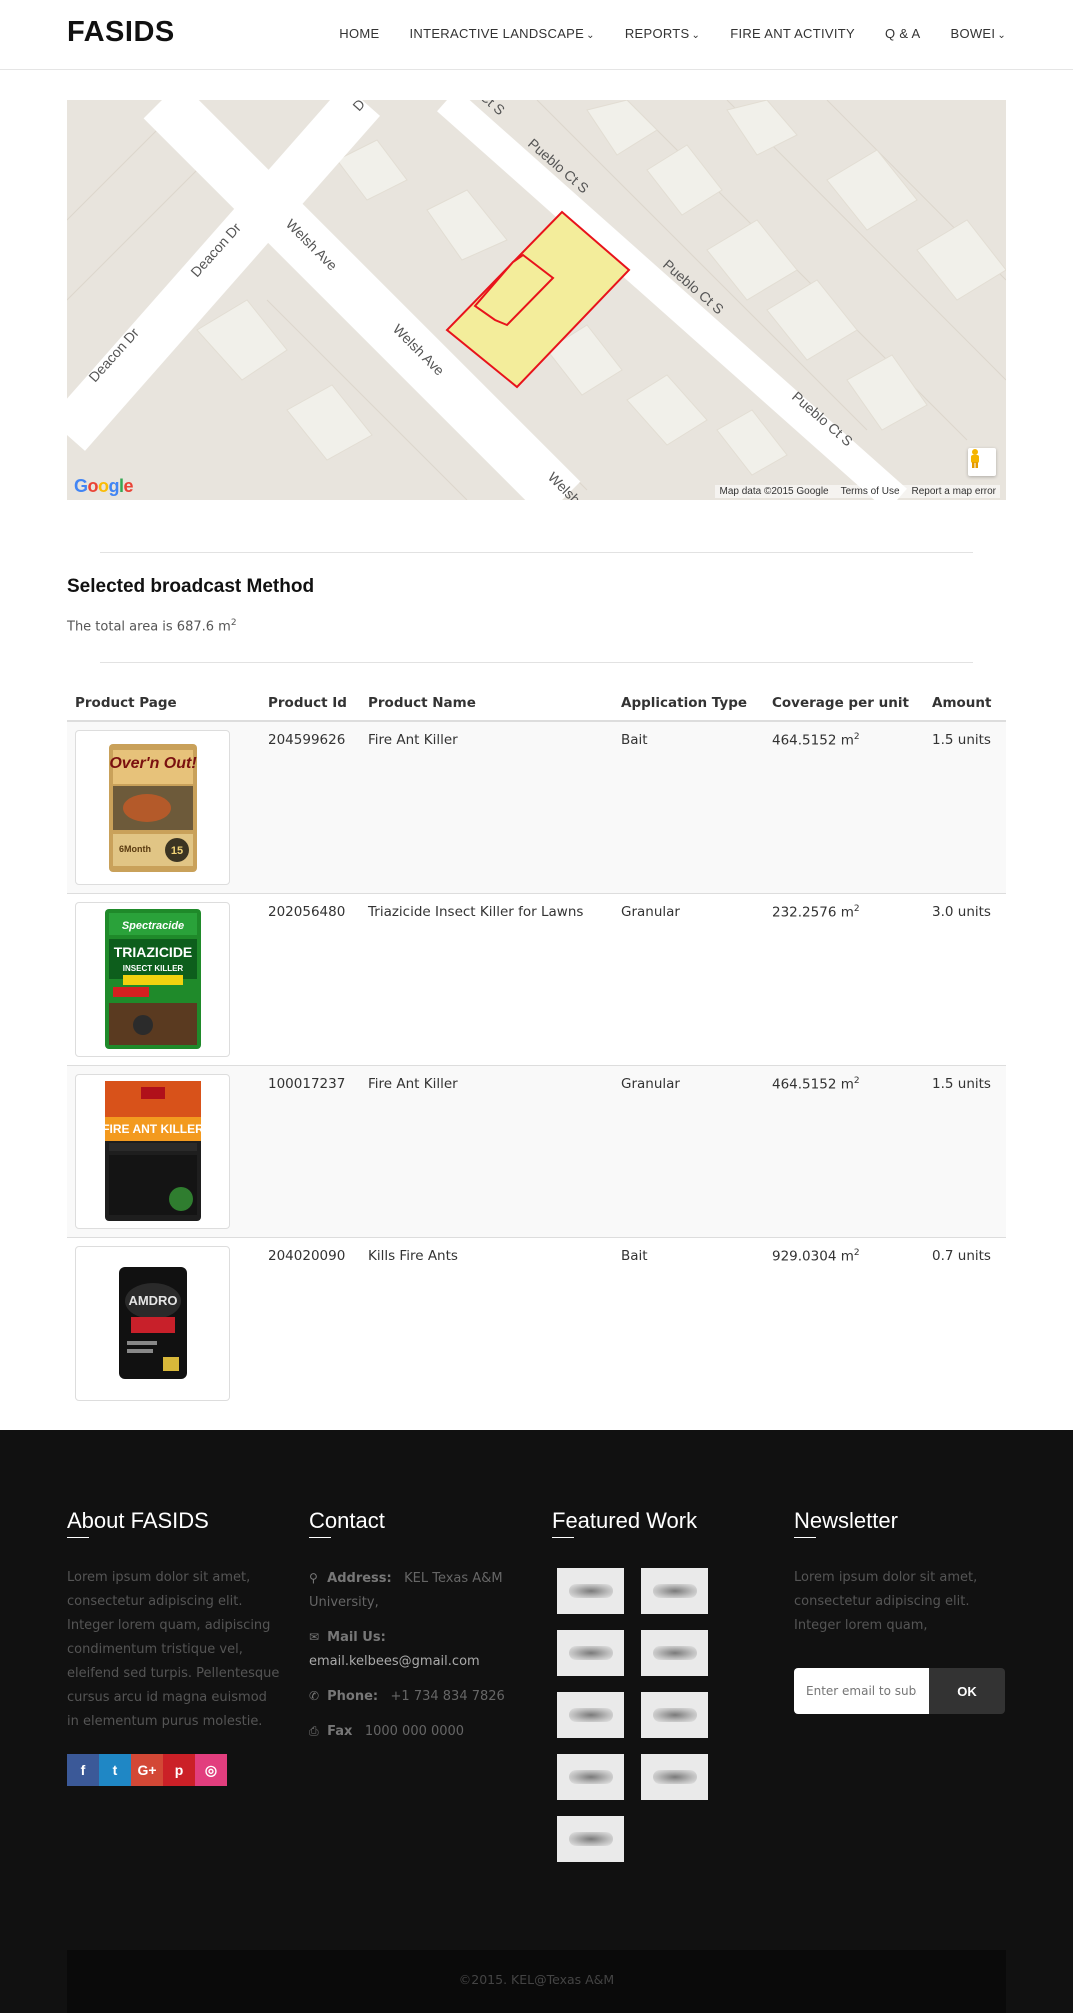 Image resolution: width=1073 pixels, height=2013 pixels. Describe the element at coordinates (844, 806) in the screenshot. I see `coverage-cell: 464.5152 m2` at that location.